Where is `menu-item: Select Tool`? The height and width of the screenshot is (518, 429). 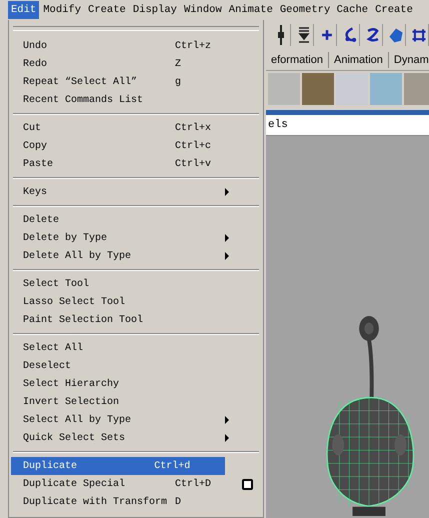 menu-item: Select Tool is located at coordinates (136, 284).